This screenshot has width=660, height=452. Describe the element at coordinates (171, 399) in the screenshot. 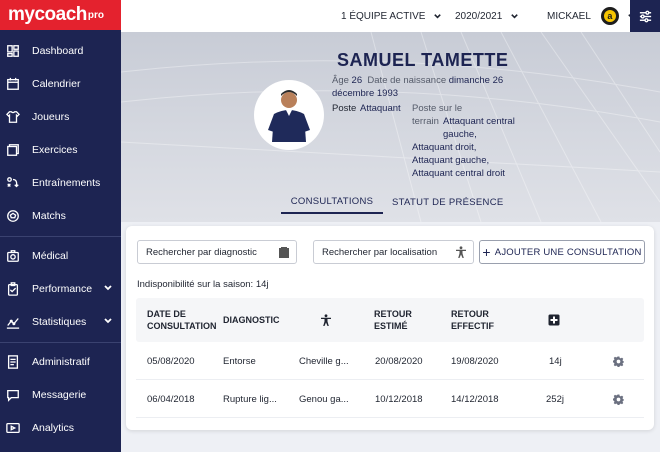

I see `cell-date: 06/04/2018` at that location.